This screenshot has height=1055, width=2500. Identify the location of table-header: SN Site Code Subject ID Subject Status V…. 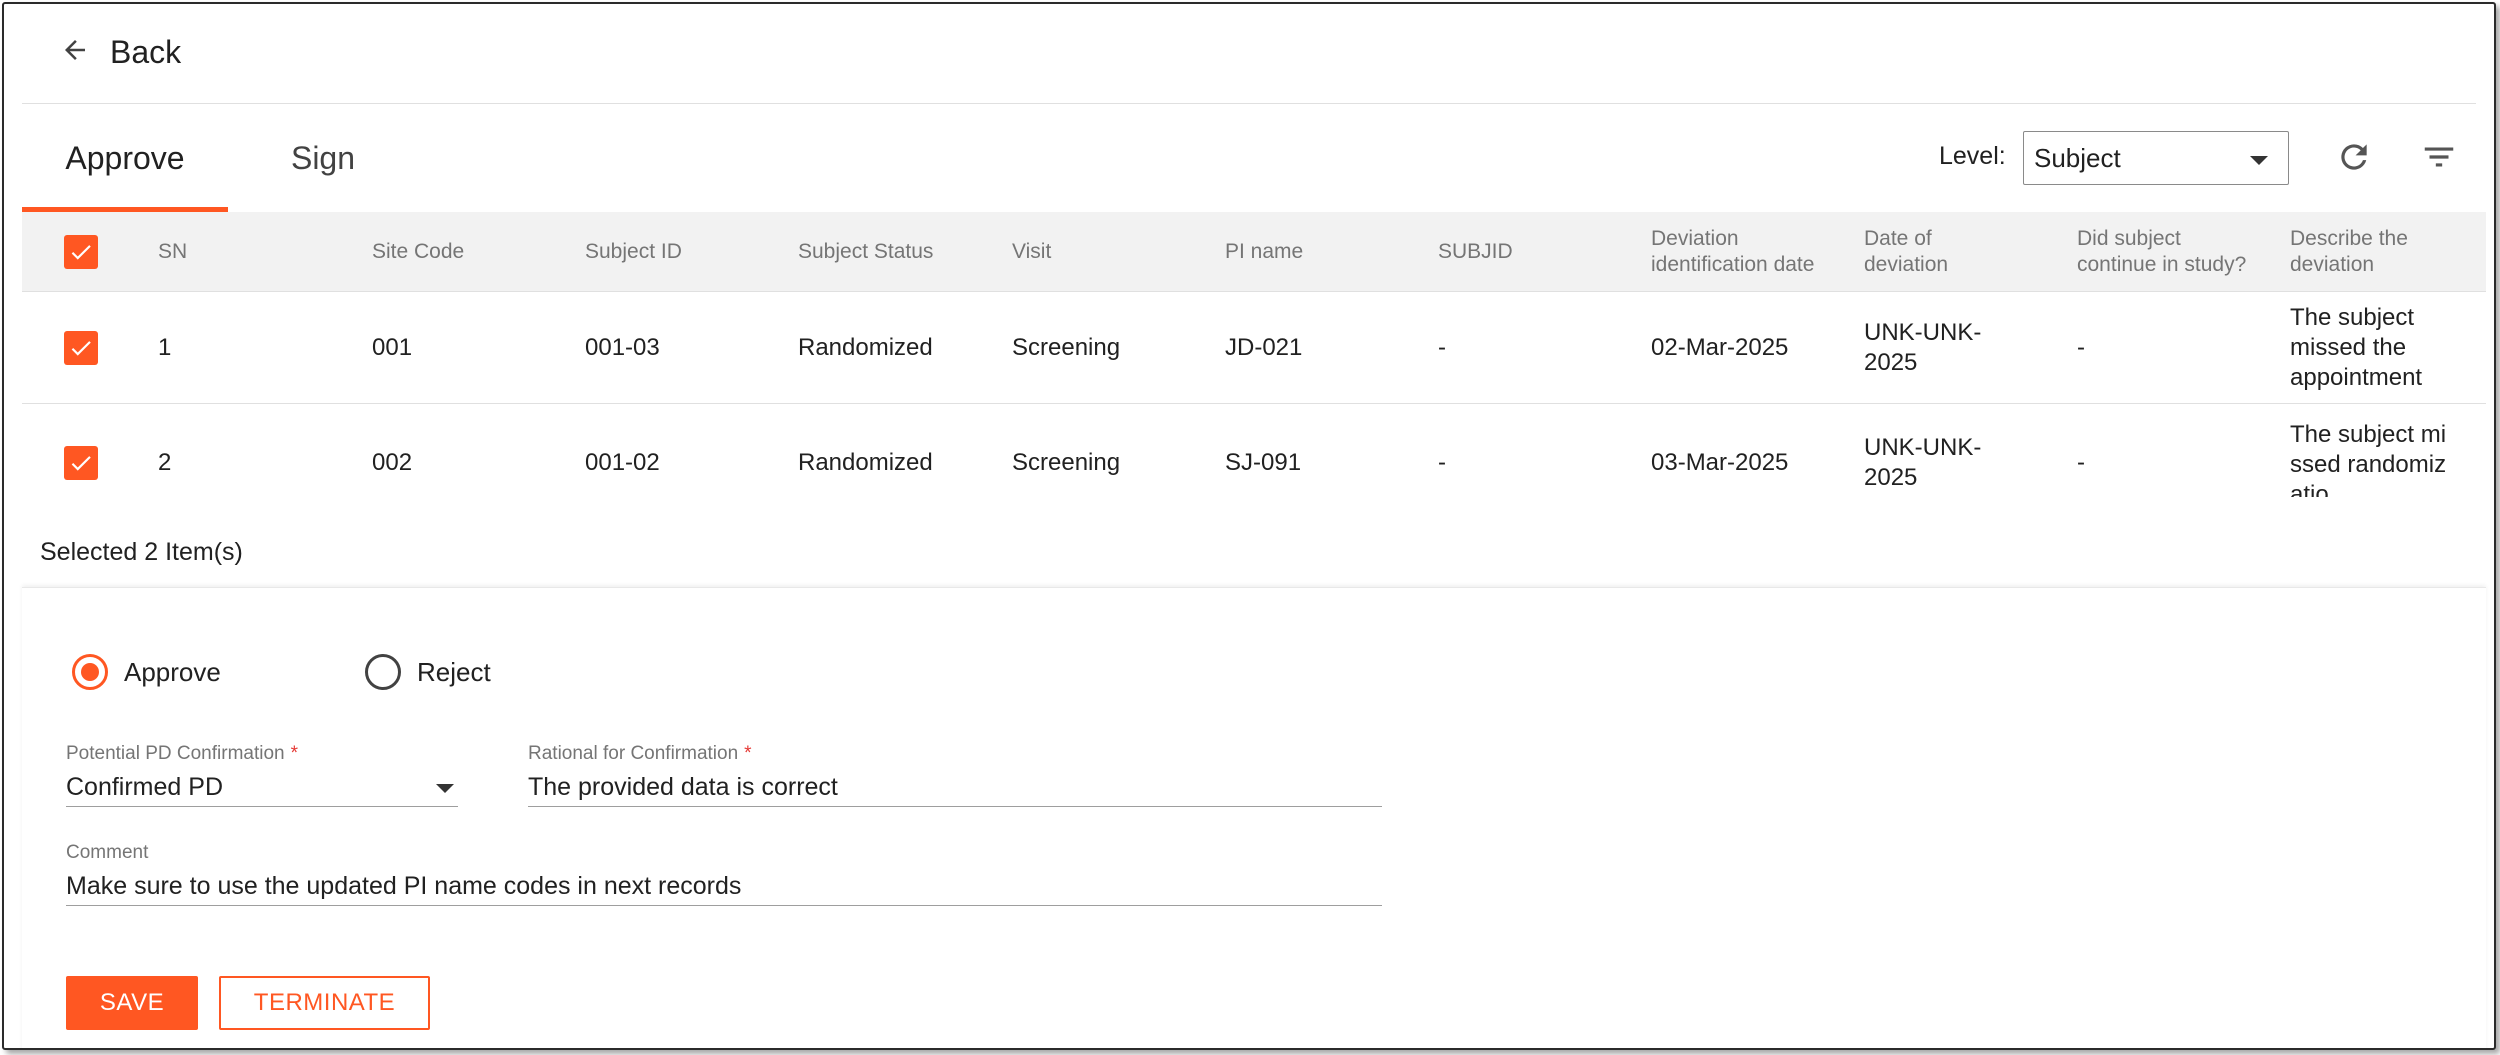
(1254, 252).